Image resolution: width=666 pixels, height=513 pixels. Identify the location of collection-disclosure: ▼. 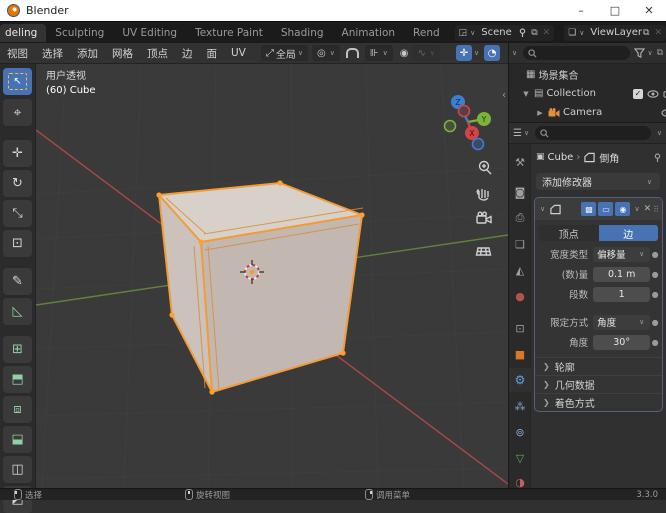
(526, 94).